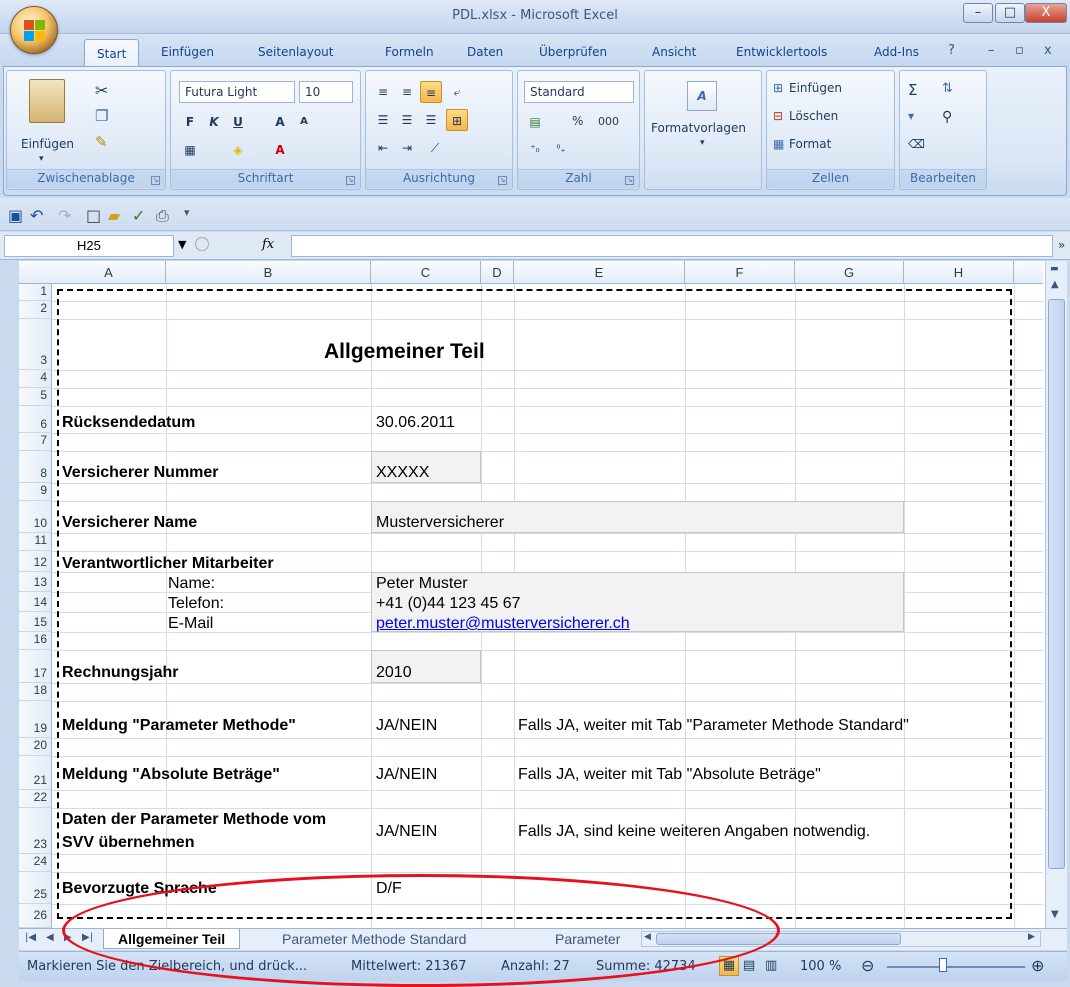 This screenshot has width=1070, height=987. What do you see at coordinates (778, 116) in the screenshot?
I see `delete-cells-icon: ⊟` at bounding box center [778, 116].